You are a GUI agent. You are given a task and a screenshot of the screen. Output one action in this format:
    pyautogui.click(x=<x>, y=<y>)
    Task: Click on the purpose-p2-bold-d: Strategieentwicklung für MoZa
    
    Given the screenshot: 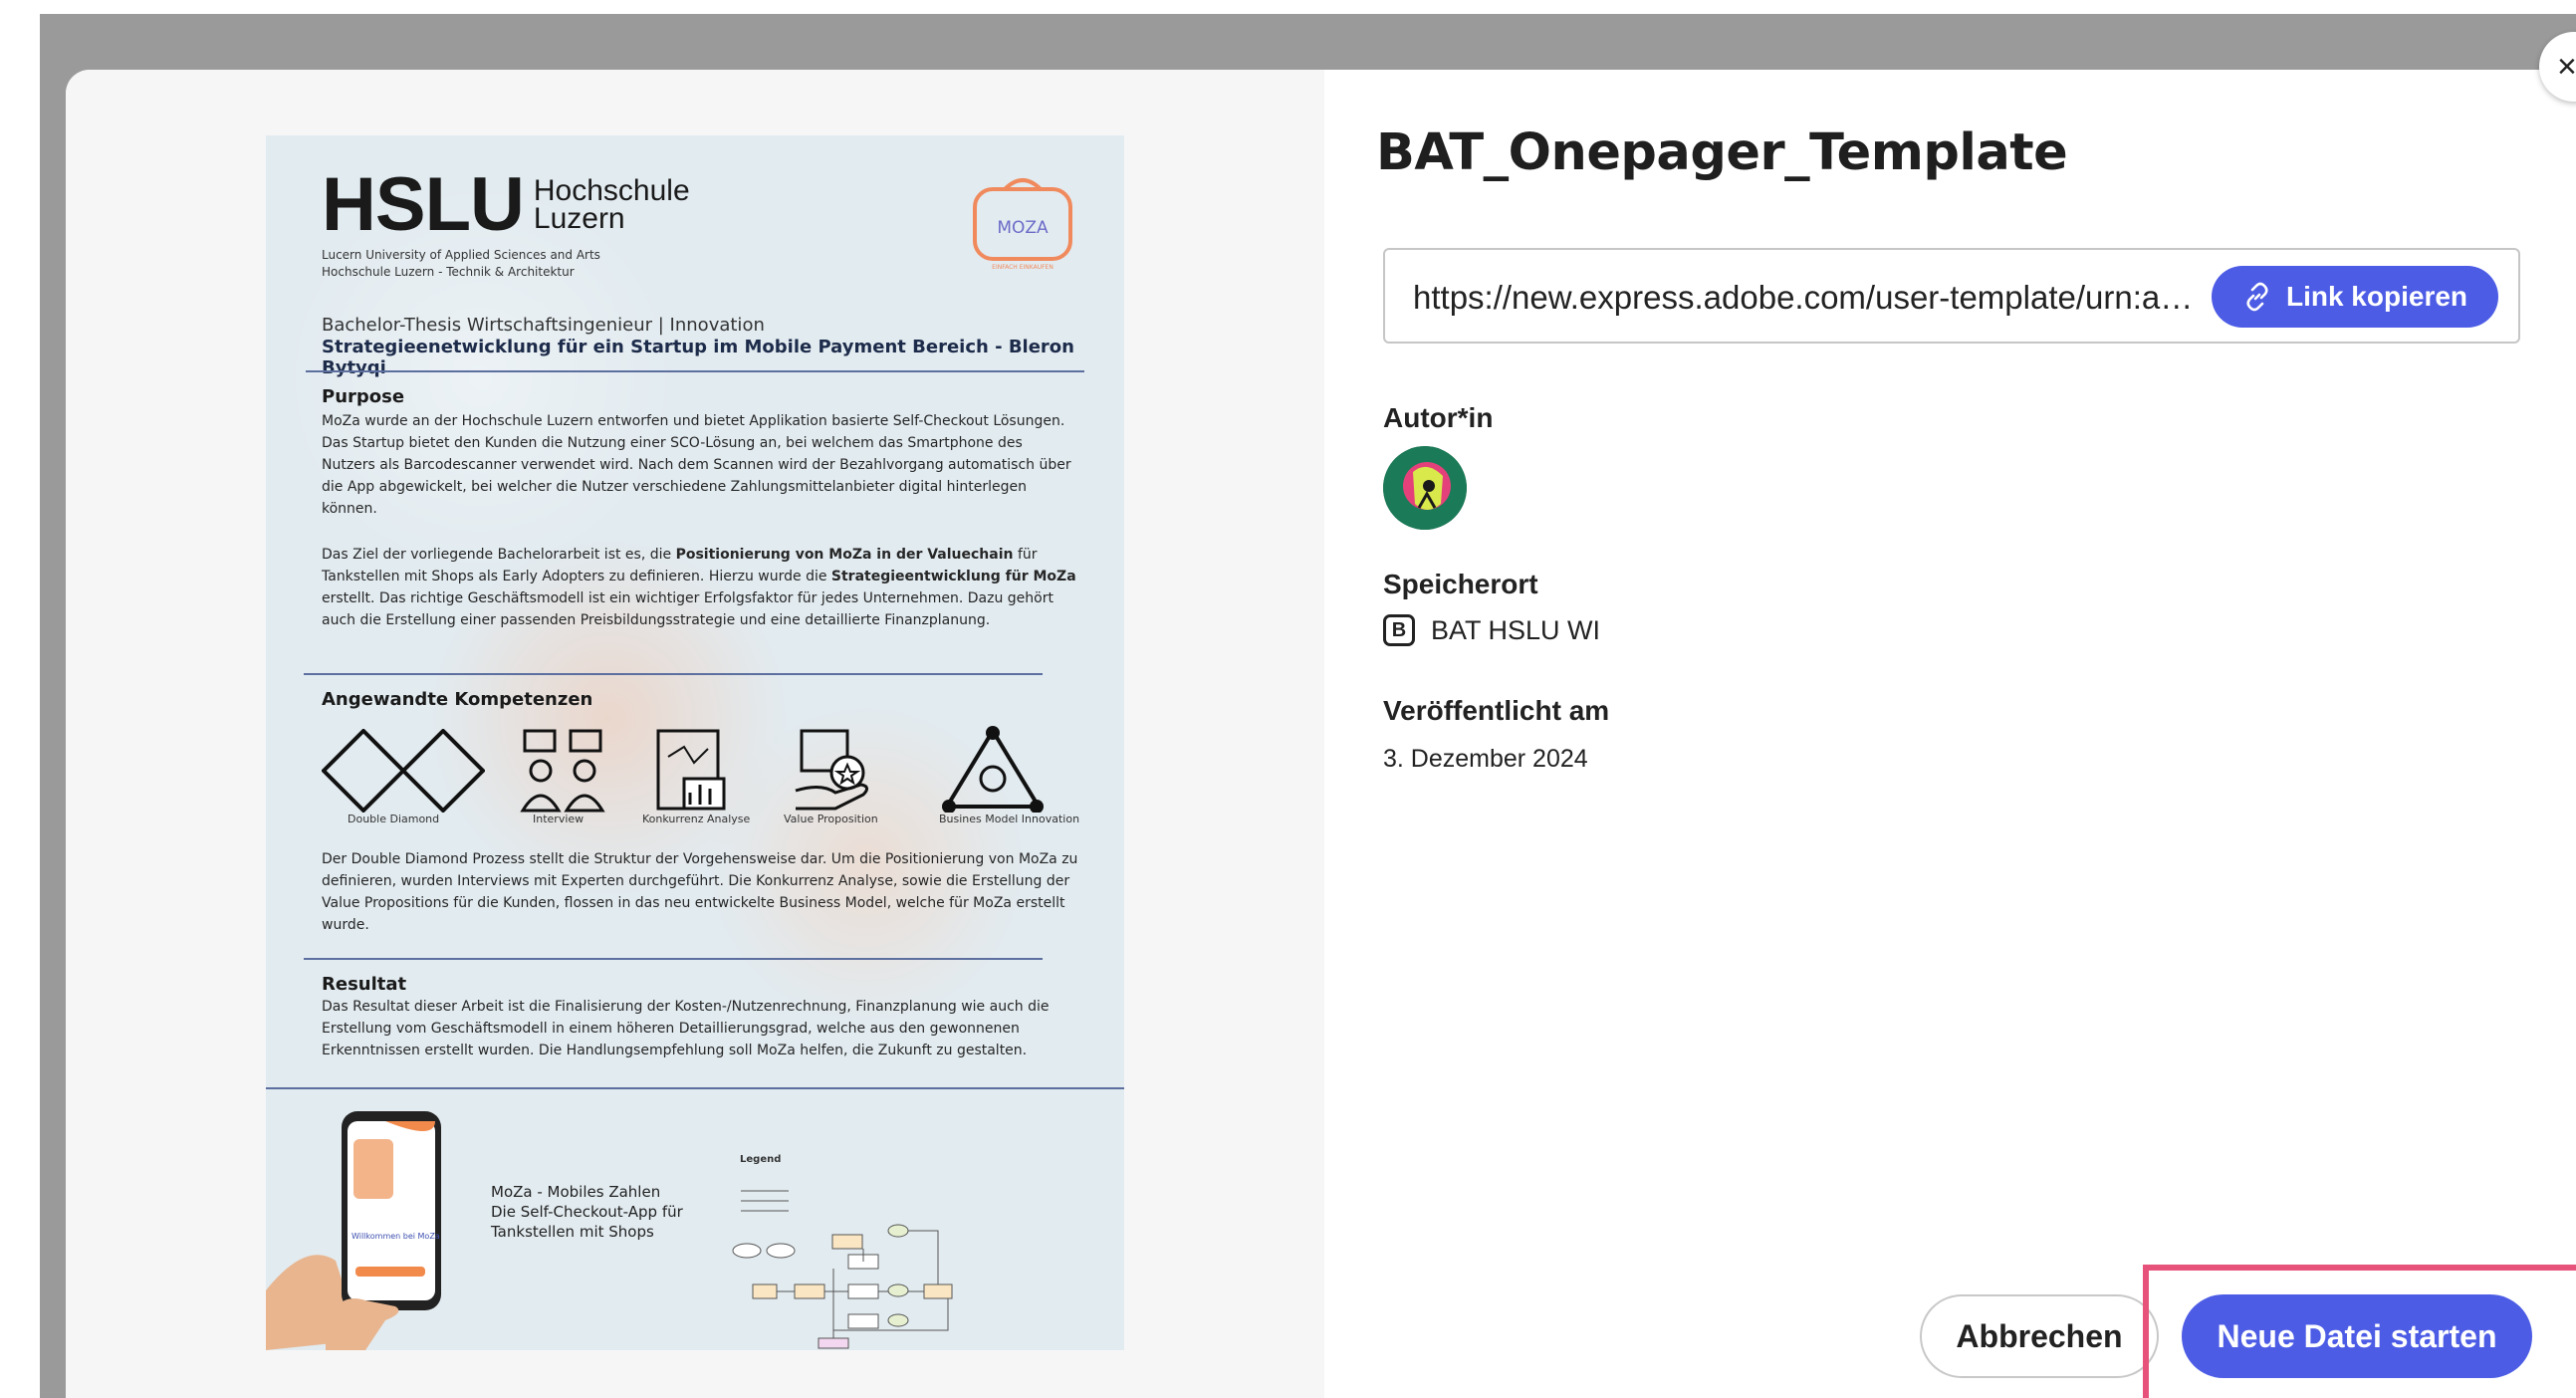 What is the action you would take?
    pyautogui.click(x=953, y=577)
    